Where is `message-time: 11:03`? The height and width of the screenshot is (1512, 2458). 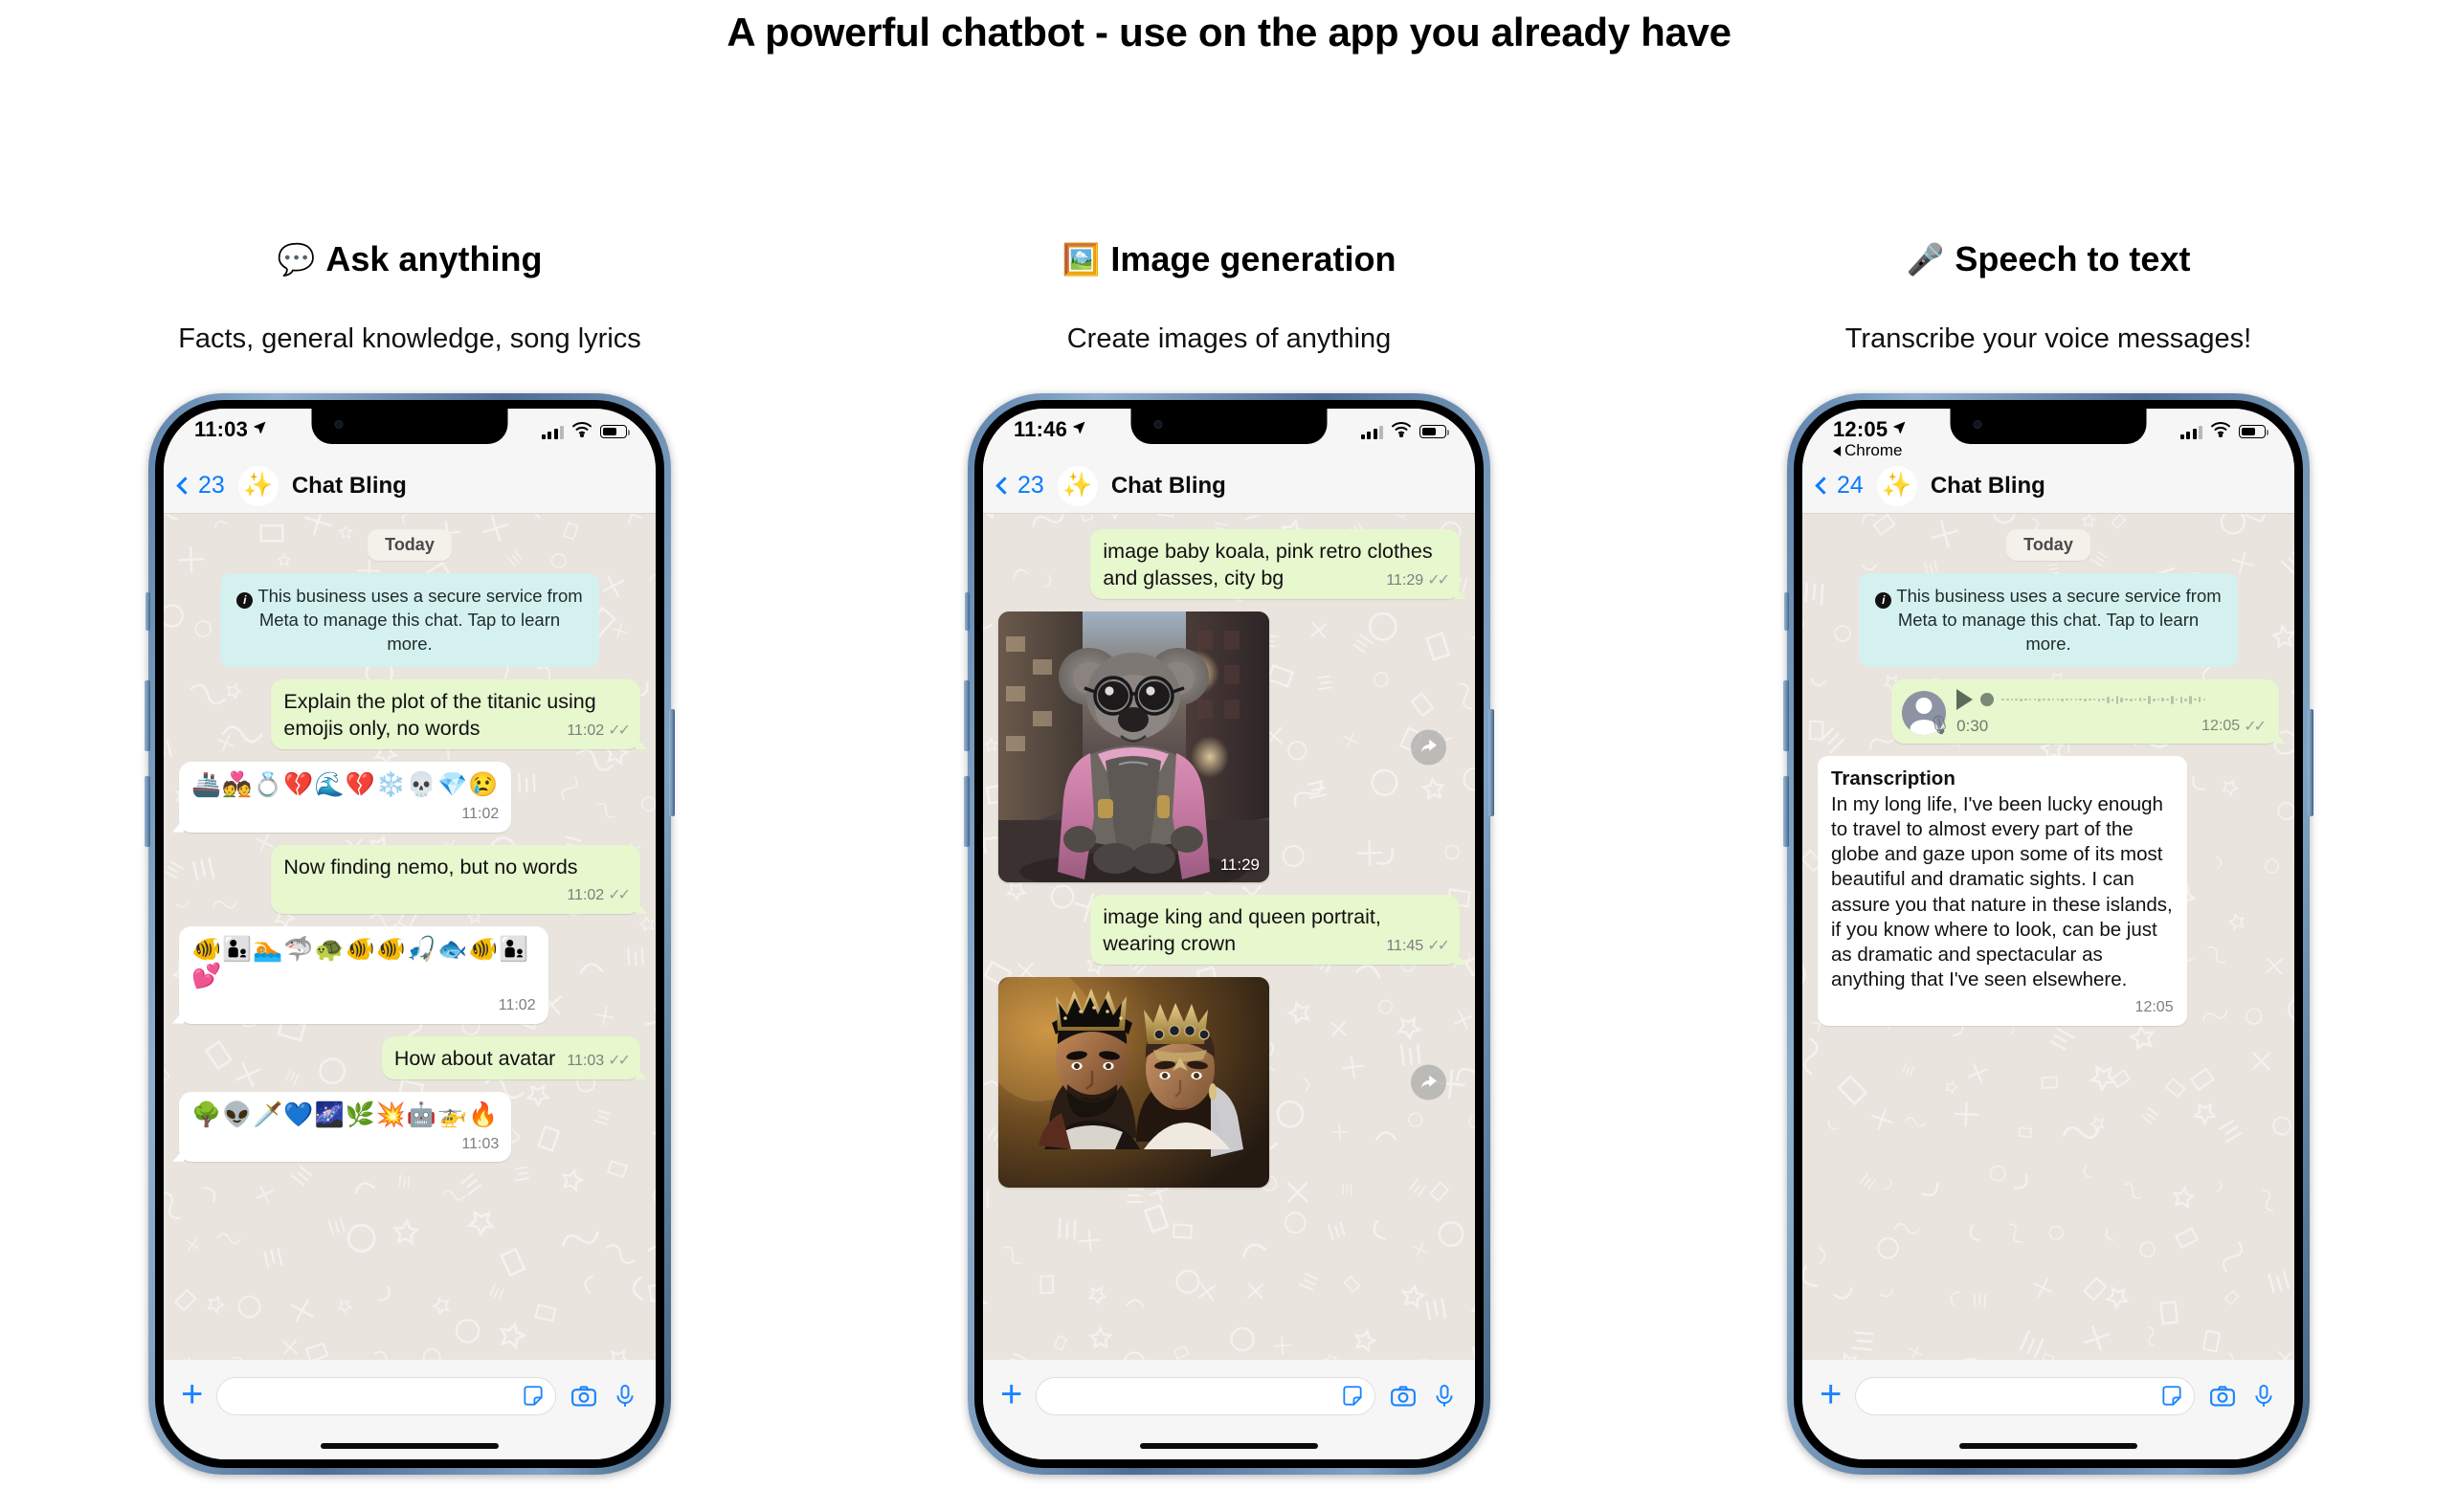
message-time: 11:03 is located at coordinates (480, 1143).